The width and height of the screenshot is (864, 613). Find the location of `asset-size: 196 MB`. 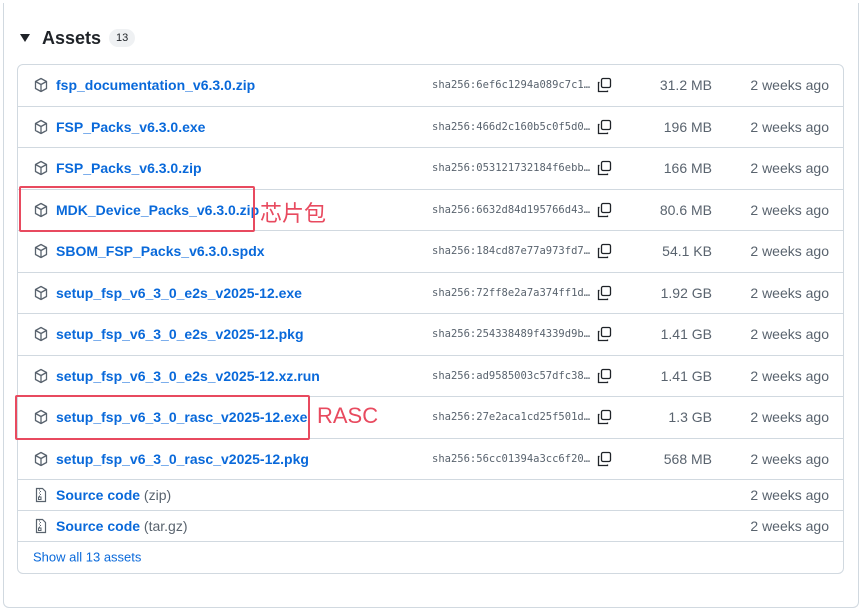

asset-size: 196 MB is located at coordinates (687, 126).